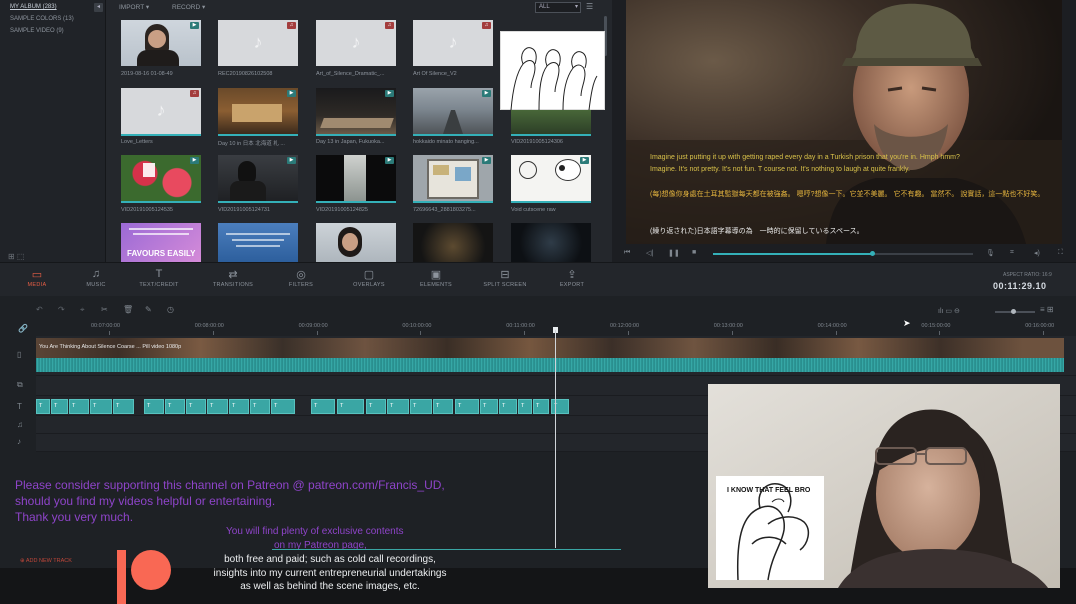 Image resolution: width=1076 pixels, height=604 pixels. I want to click on media-label: Art Of Silence_V2, so click(435, 74).